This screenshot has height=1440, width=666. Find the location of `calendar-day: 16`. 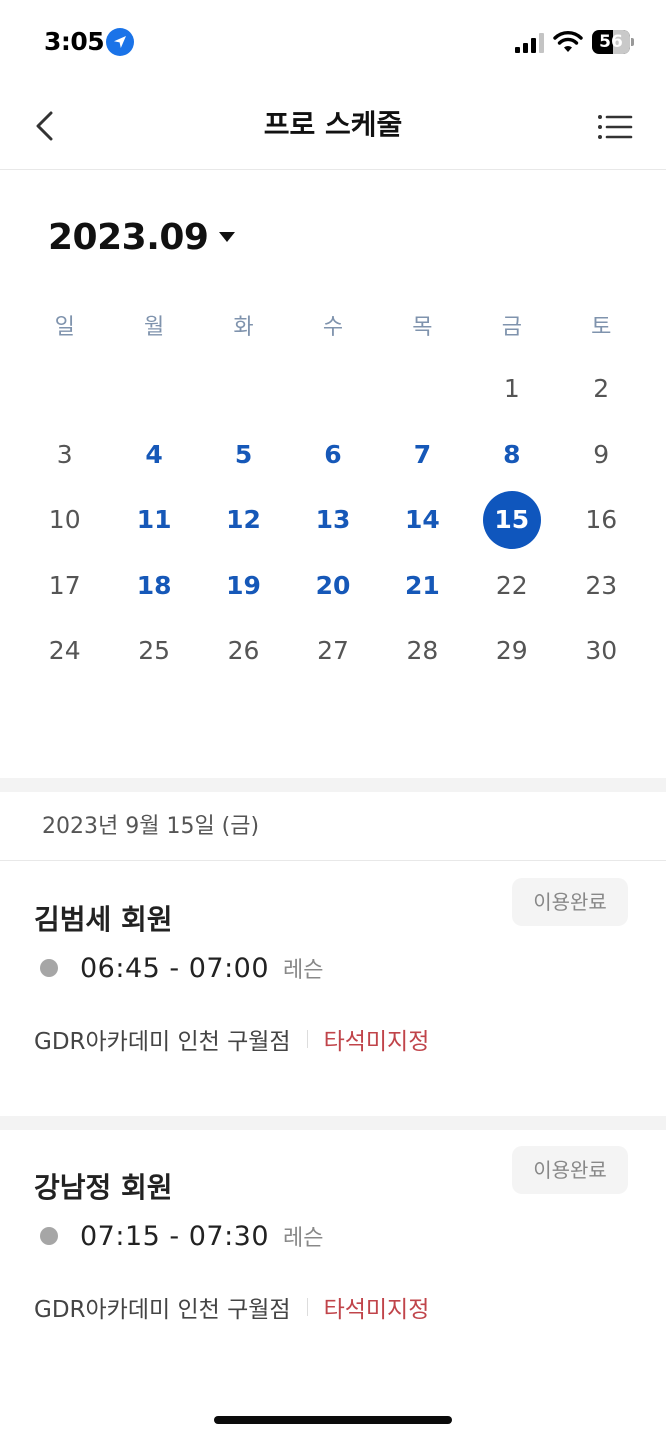

calendar-day: 16 is located at coordinates (601, 520).